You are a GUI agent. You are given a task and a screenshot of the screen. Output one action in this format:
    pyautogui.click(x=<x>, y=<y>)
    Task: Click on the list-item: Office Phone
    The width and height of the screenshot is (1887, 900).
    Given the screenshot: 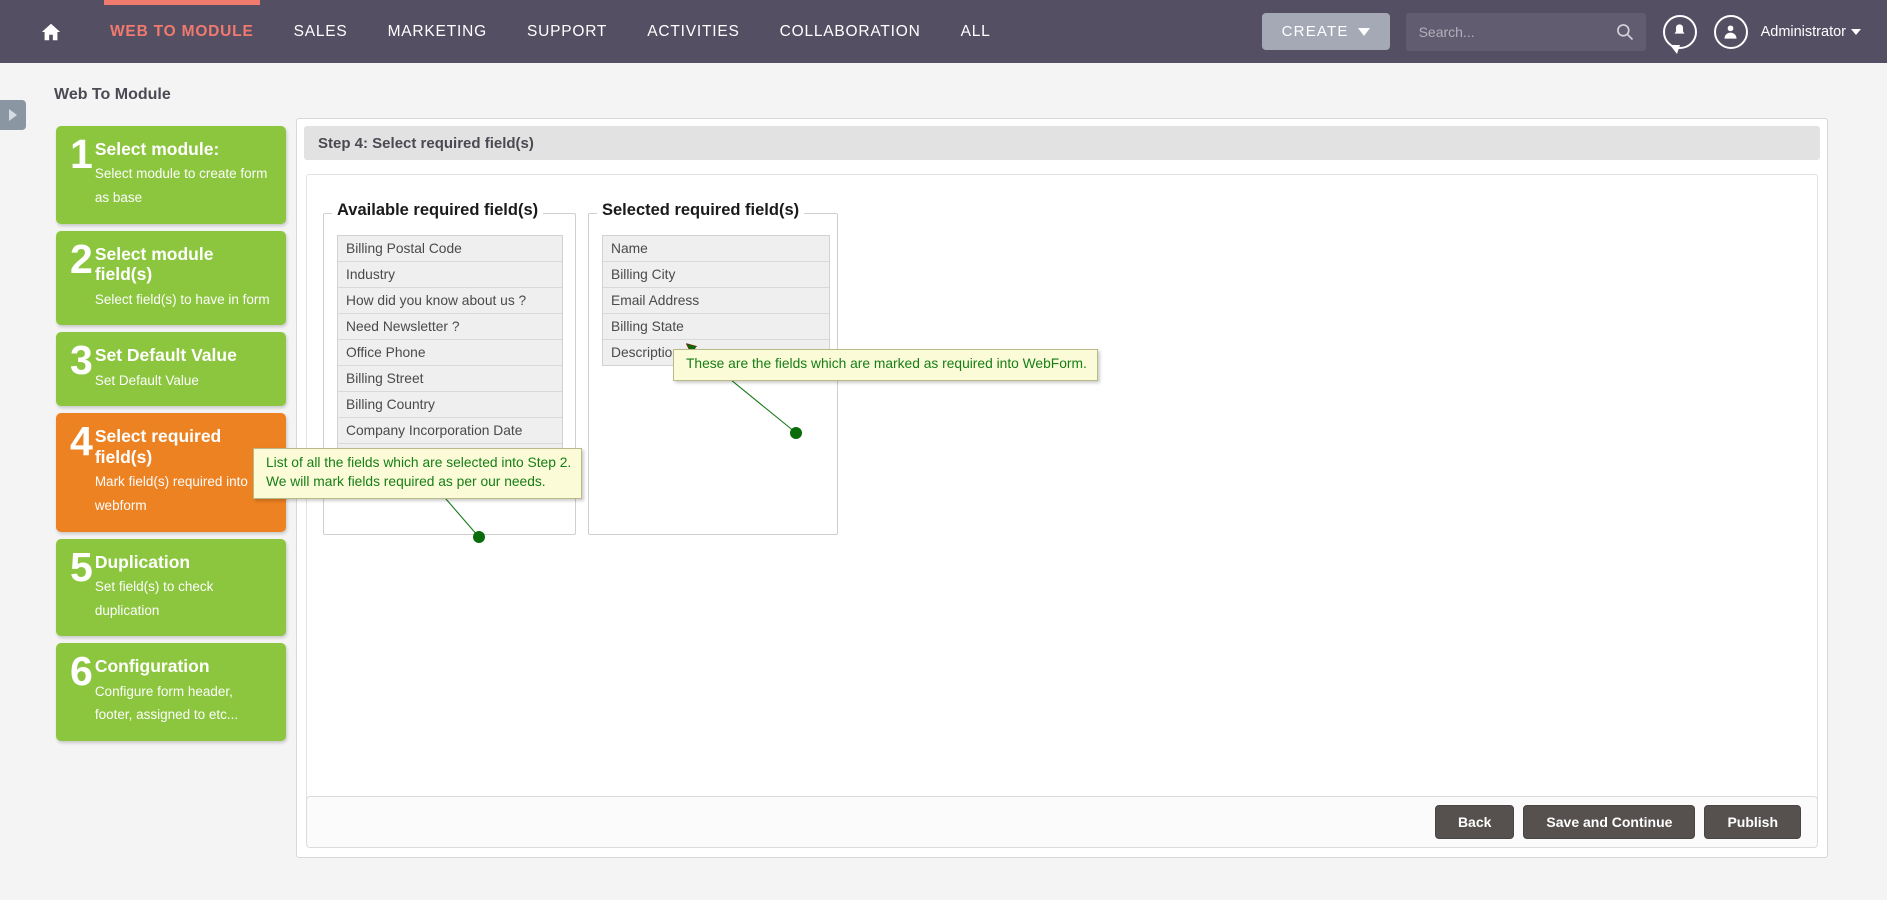 What is the action you would take?
    pyautogui.click(x=450, y=353)
    